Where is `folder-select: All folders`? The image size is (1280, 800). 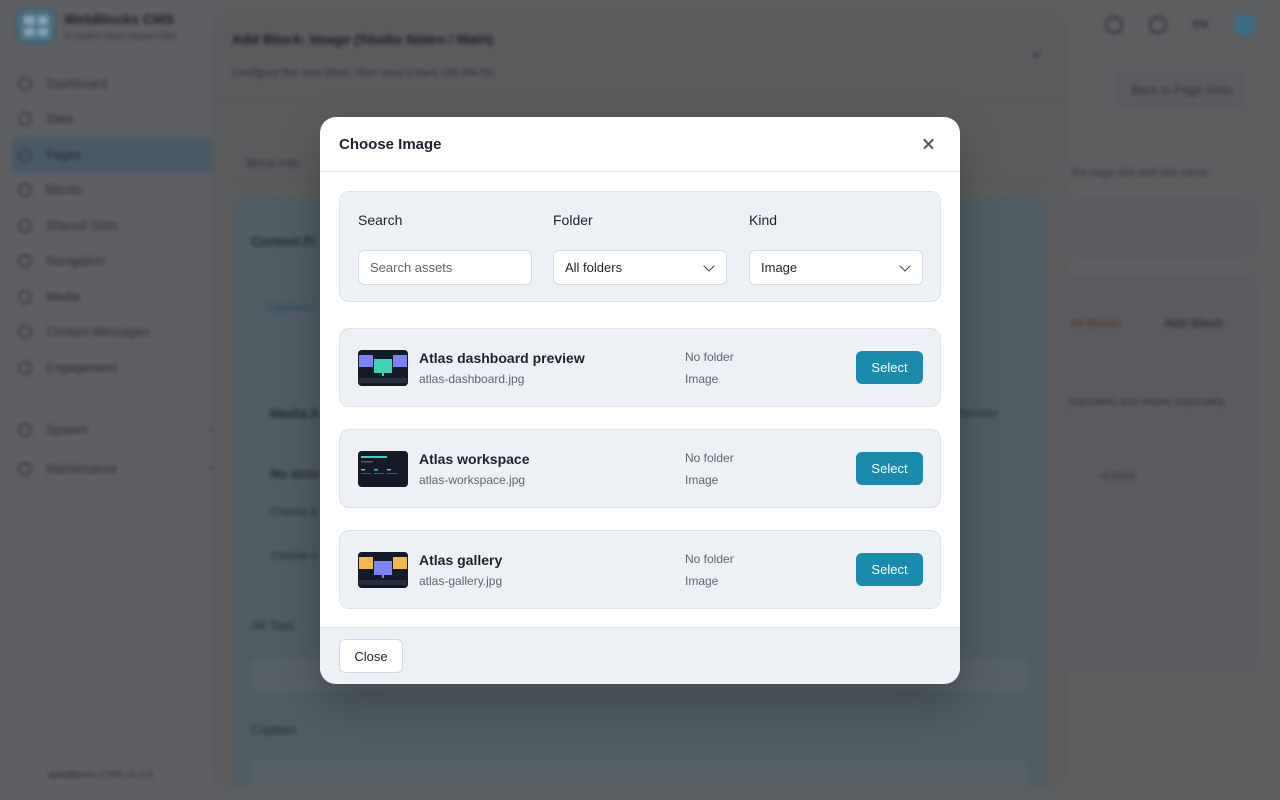
folder-select: All folders is located at coordinates (640, 267).